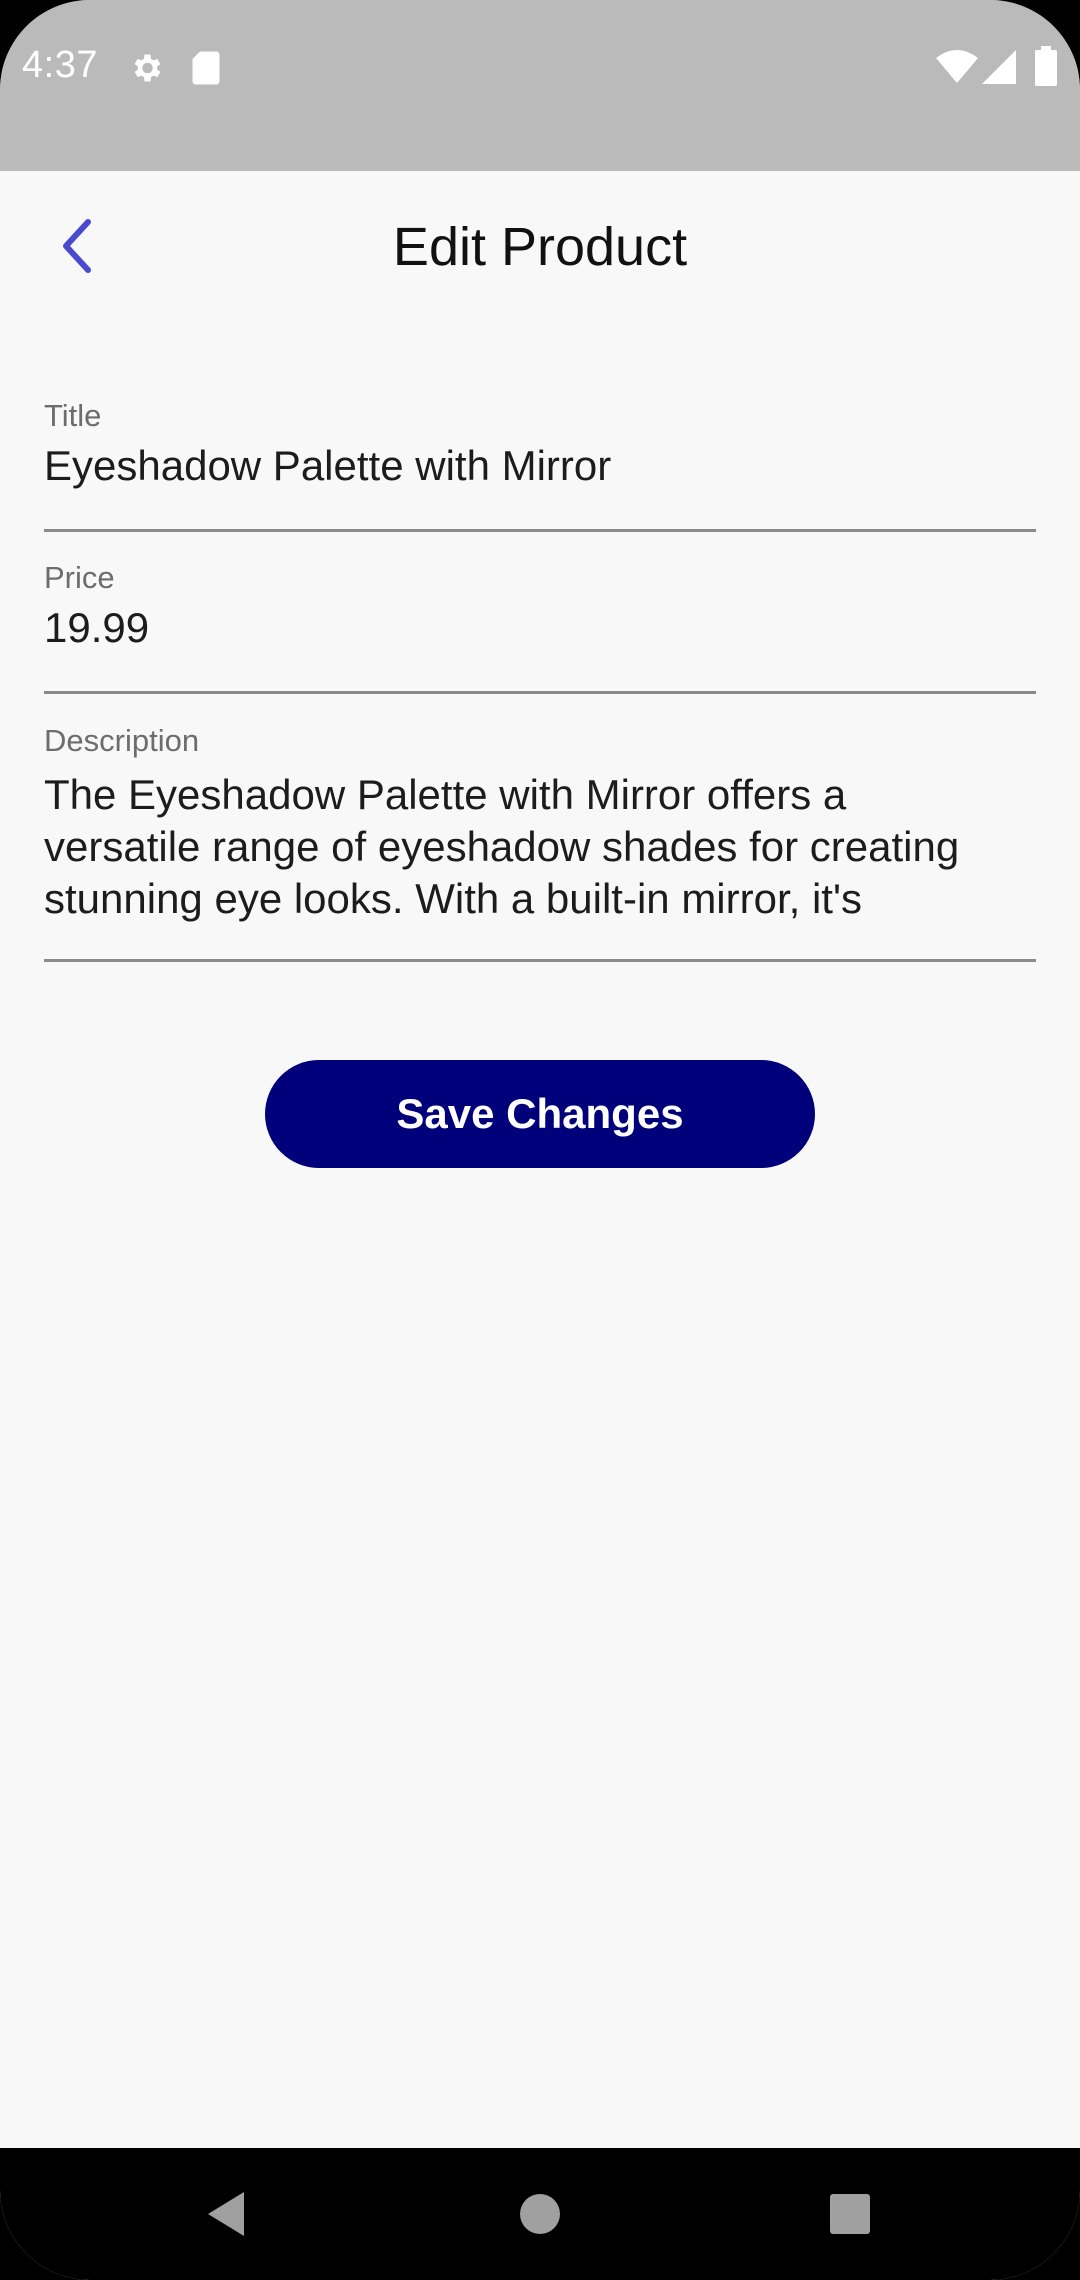 The height and width of the screenshot is (2280, 1080). I want to click on save-changes-button: Save Changes, so click(540, 1114).